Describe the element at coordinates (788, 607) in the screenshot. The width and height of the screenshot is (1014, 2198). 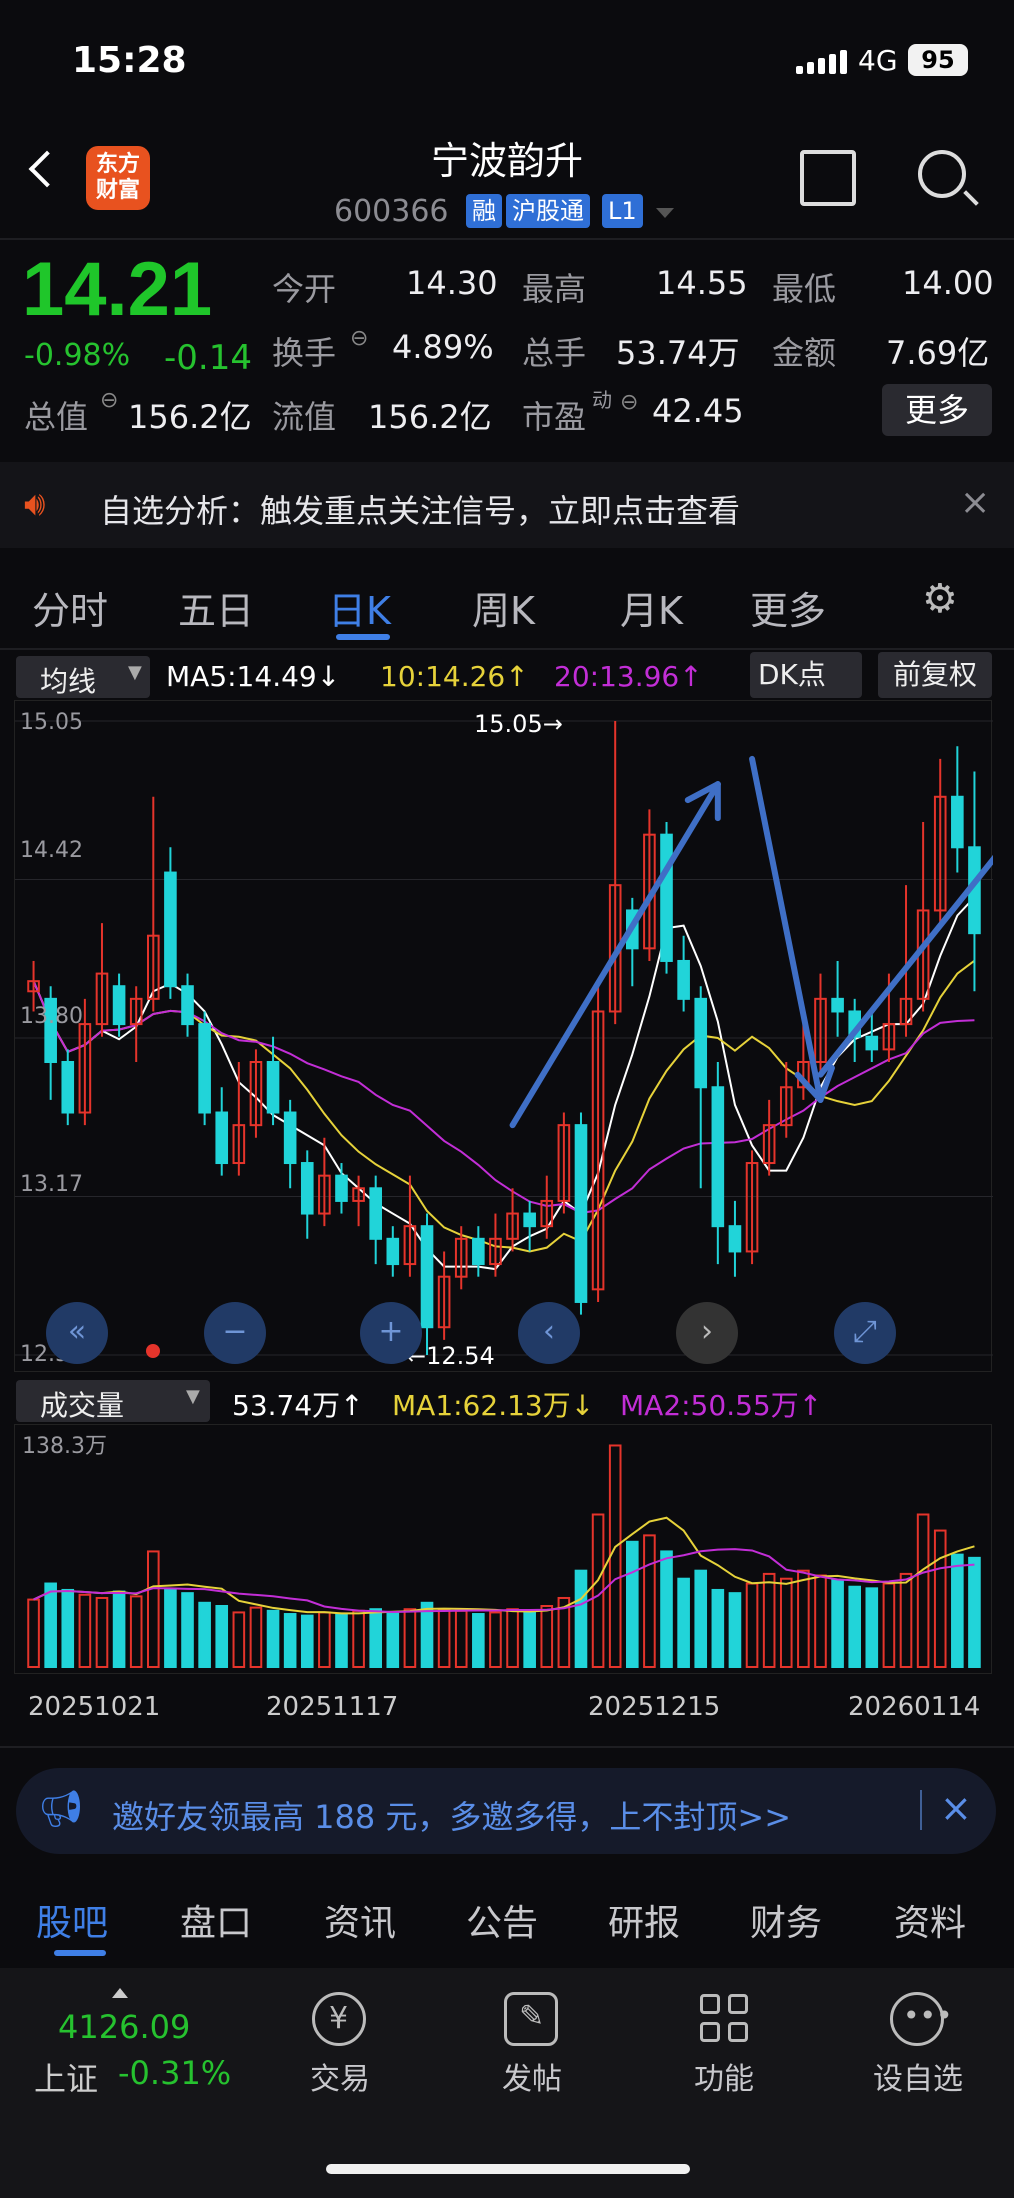
I see `tab-more: 更多` at that location.